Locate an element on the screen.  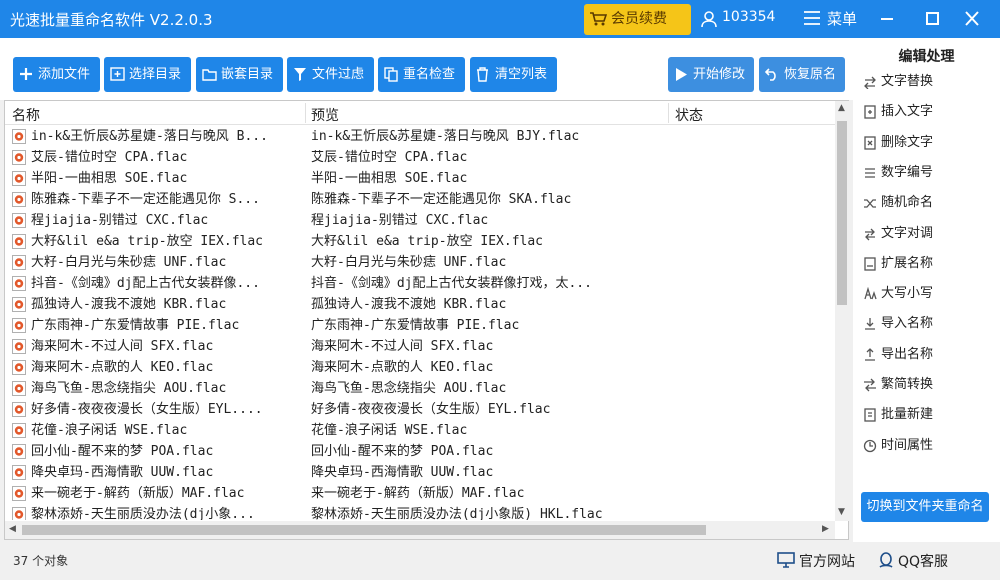
file-preview-cell: 广东雨神-广东爱情故事 PIE.flac is located at coordinates (415, 325).